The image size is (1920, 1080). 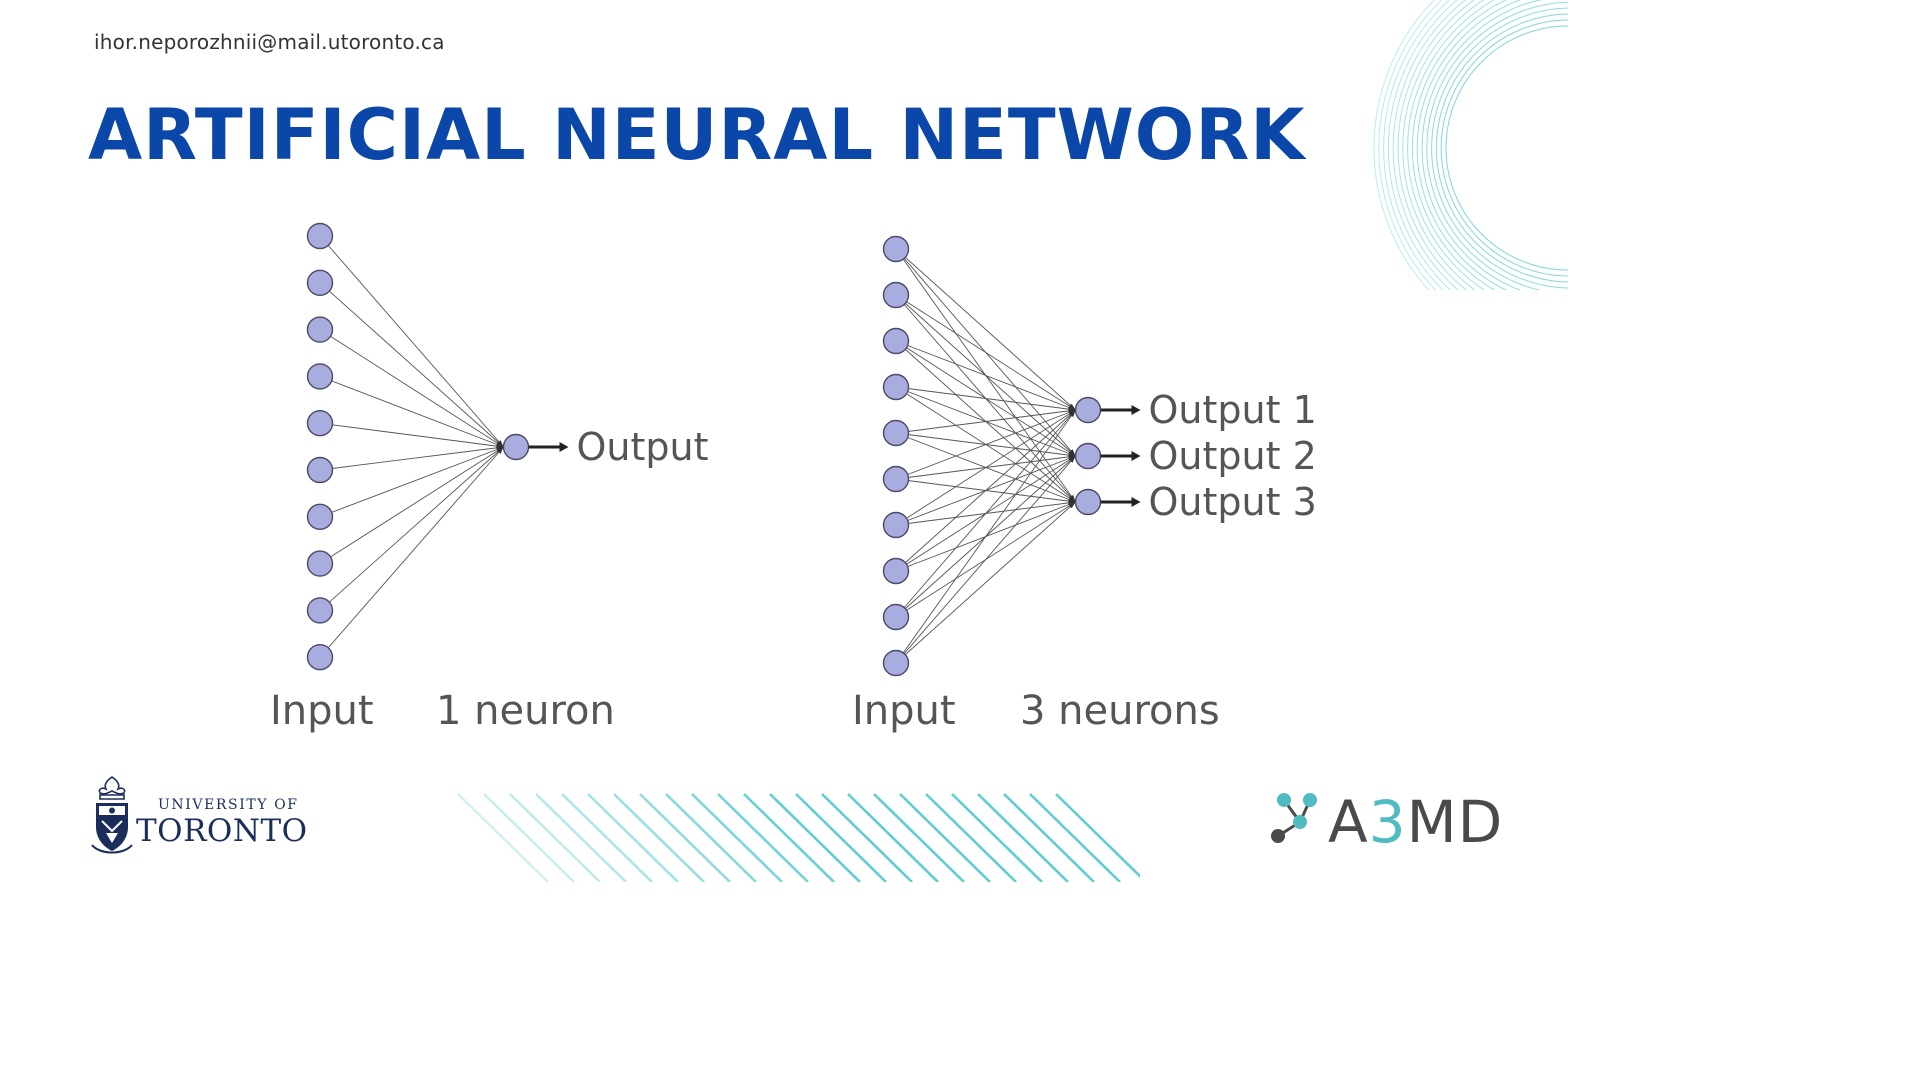 What do you see at coordinates (112, 815) in the screenshot?
I see `uoft-crest-icon` at bounding box center [112, 815].